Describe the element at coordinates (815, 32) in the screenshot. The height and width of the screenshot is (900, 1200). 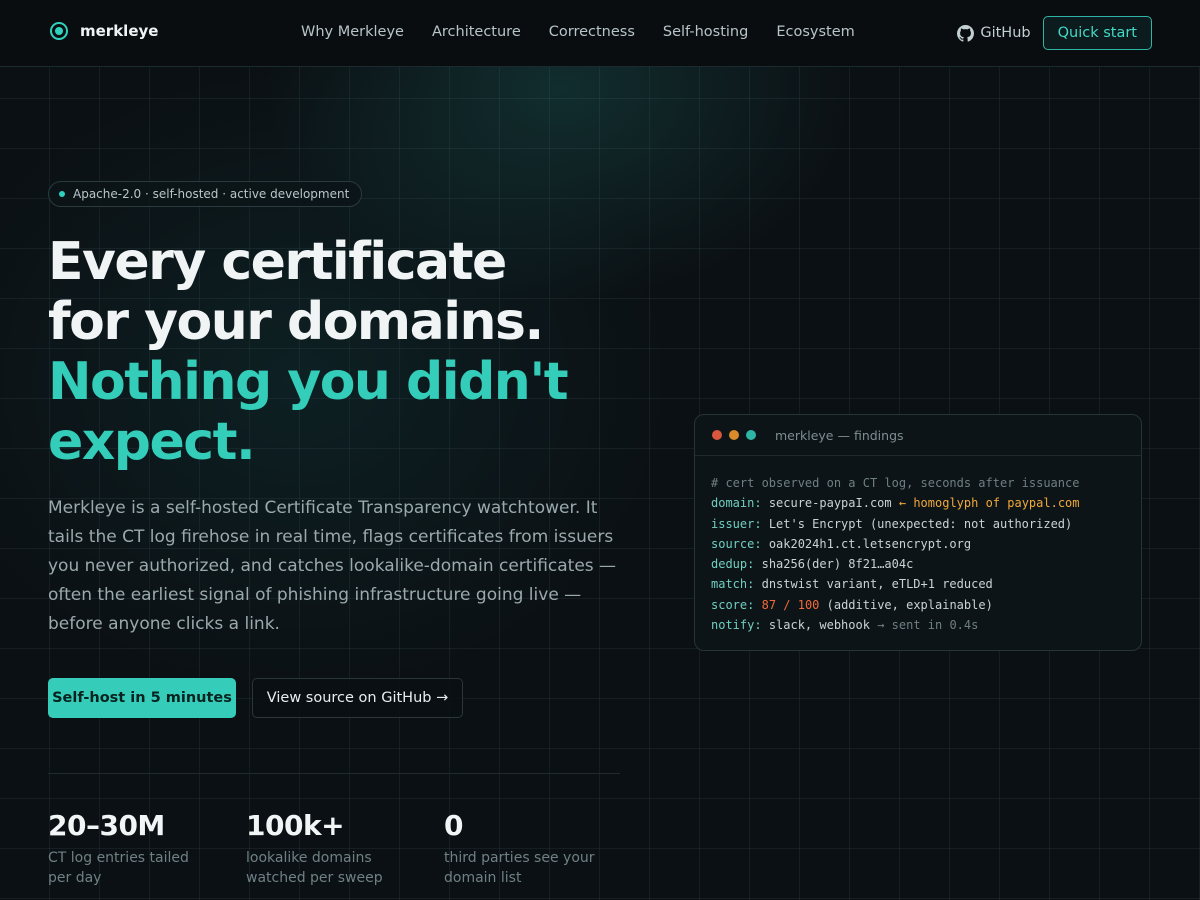
I see `nav-link-ecosystem: Ecosystem` at that location.